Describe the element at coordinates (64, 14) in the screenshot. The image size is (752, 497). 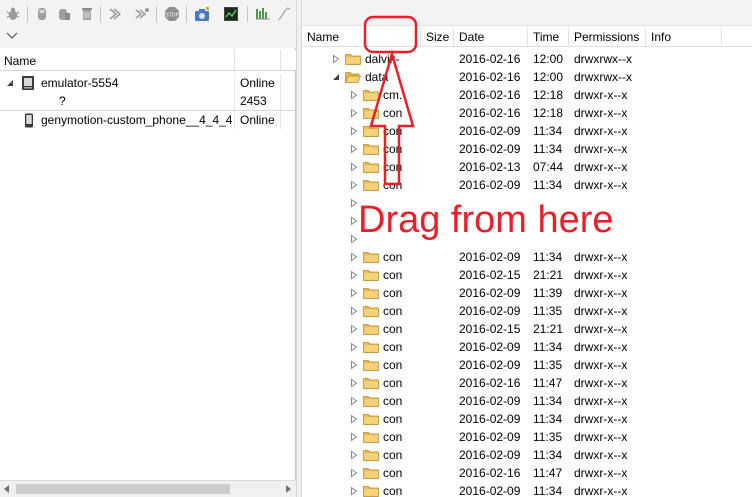
I see `dump-hprof-icon` at that location.